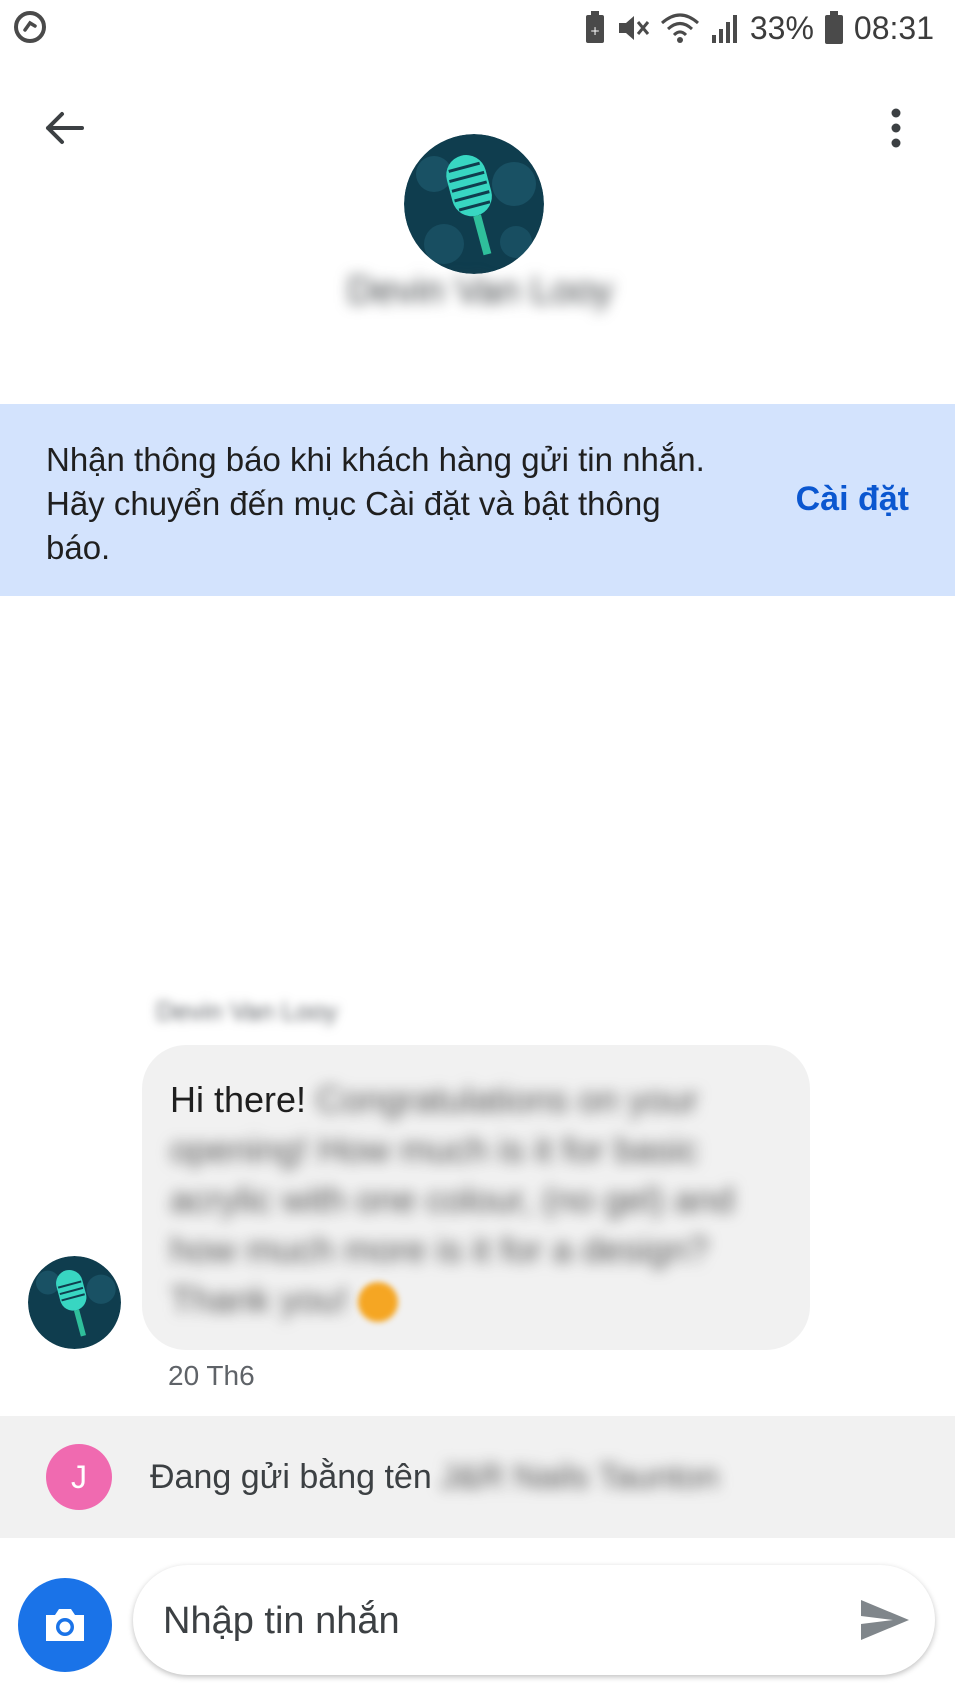 The width and height of the screenshot is (960, 1706). I want to click on app-notification-icon, so click(30, 27).